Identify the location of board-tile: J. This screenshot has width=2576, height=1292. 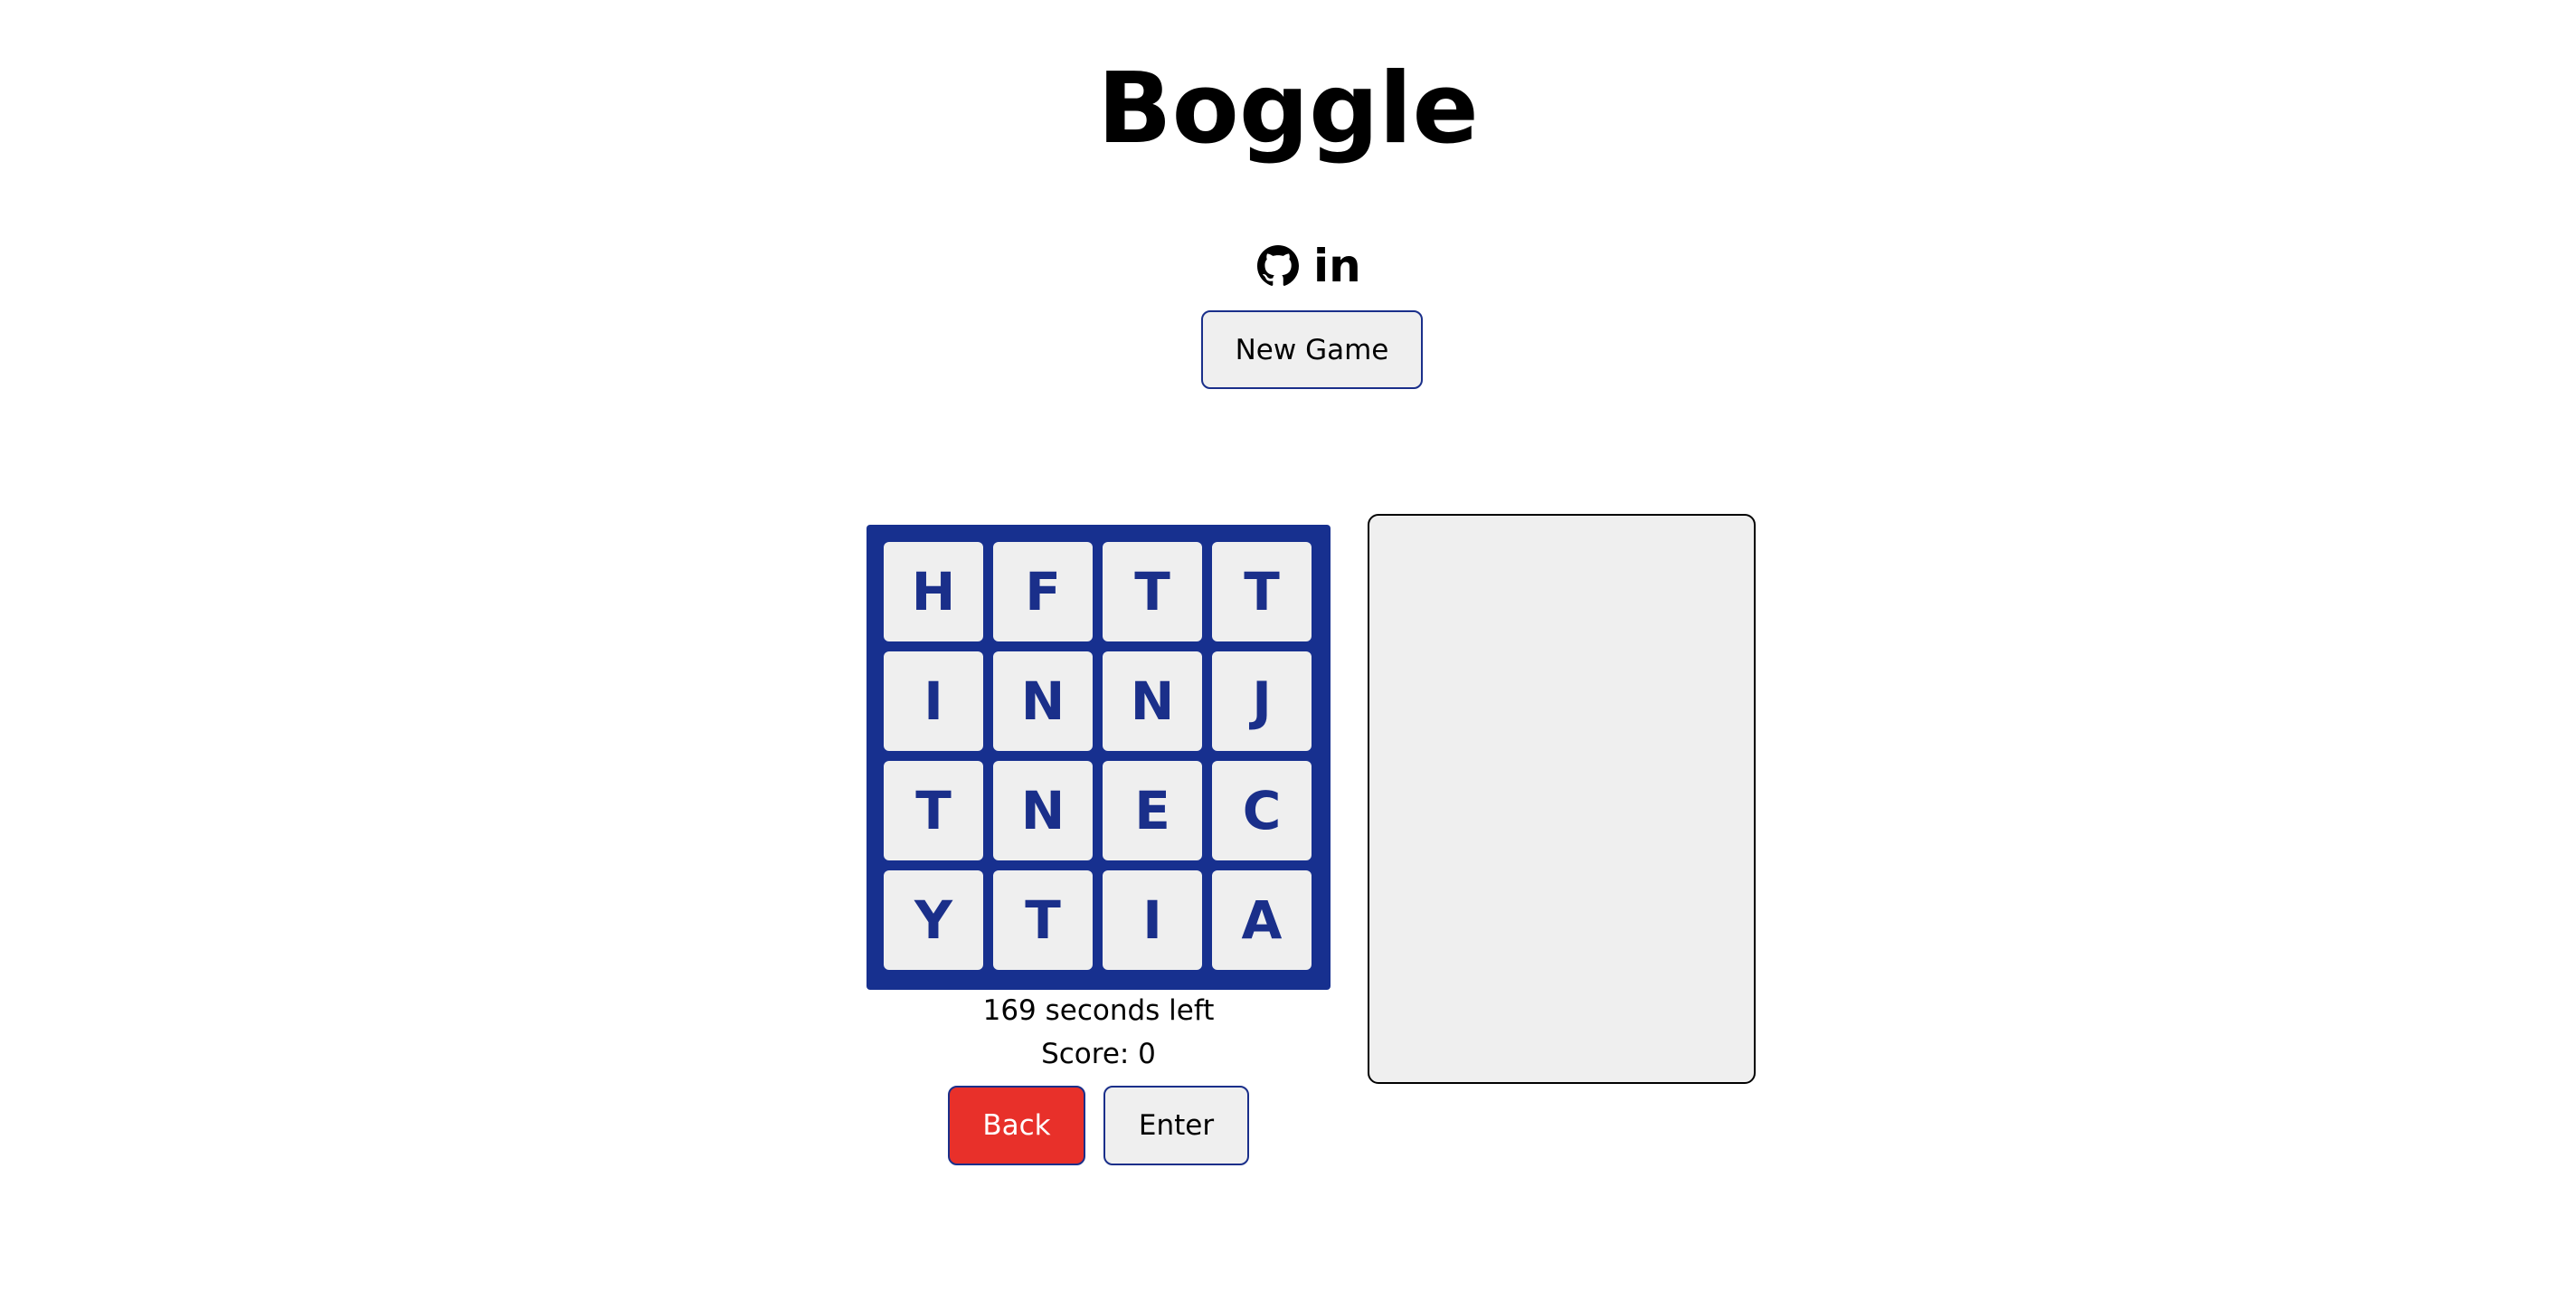
(1262, 701).